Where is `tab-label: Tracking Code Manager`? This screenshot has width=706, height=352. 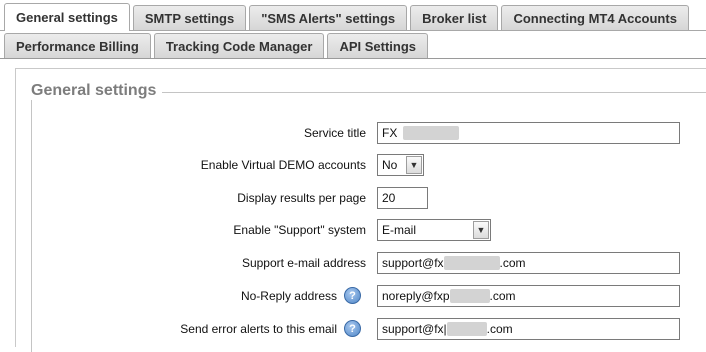
tab-label: Tracking Code Manager is located at coordinates (239, 46).